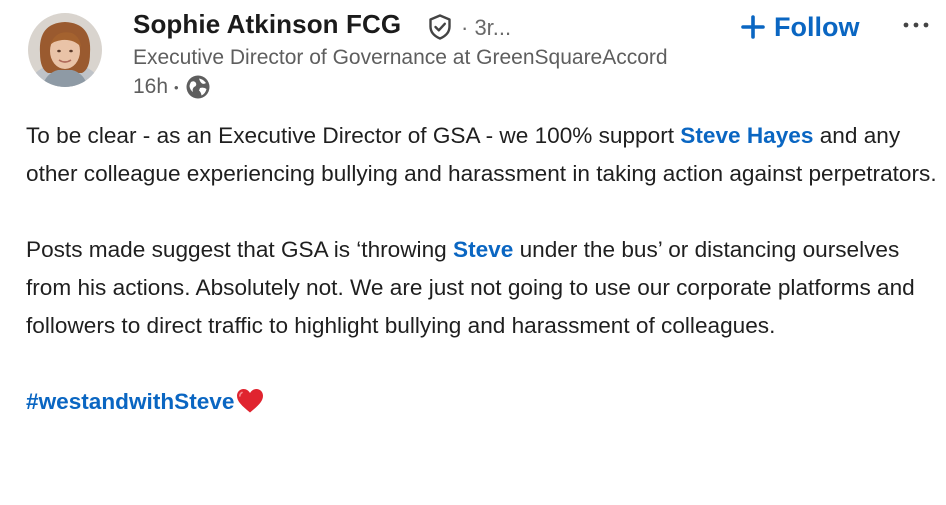 Image resolution: width=946 pixels, height=505 pixels. What do you see at coordinates (780, 135) in the screenshot?
I see `mention-steve-hayes-surname: Hayes` at bounding box center [780, 135].